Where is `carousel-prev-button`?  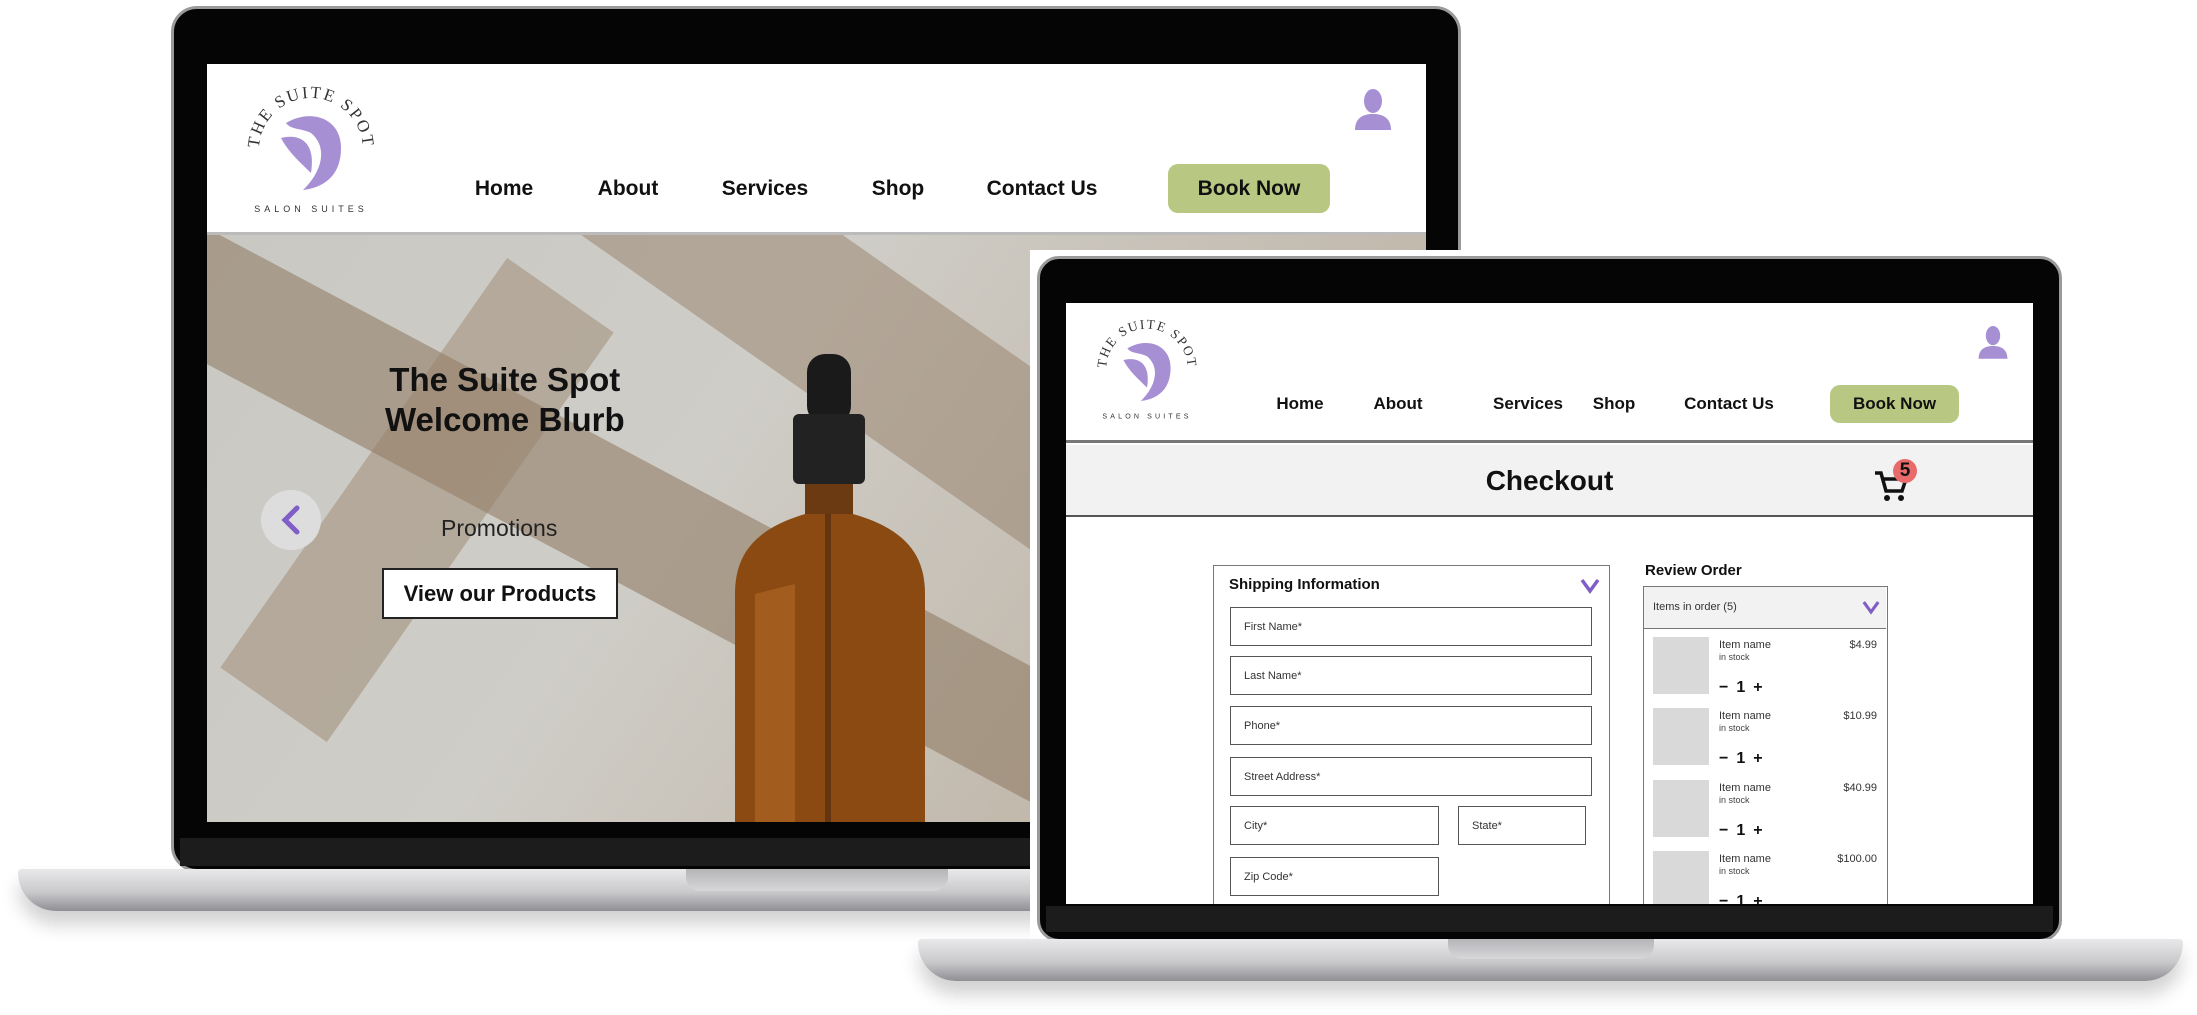 carousel-prev-button is located at coordinates (291, 520).